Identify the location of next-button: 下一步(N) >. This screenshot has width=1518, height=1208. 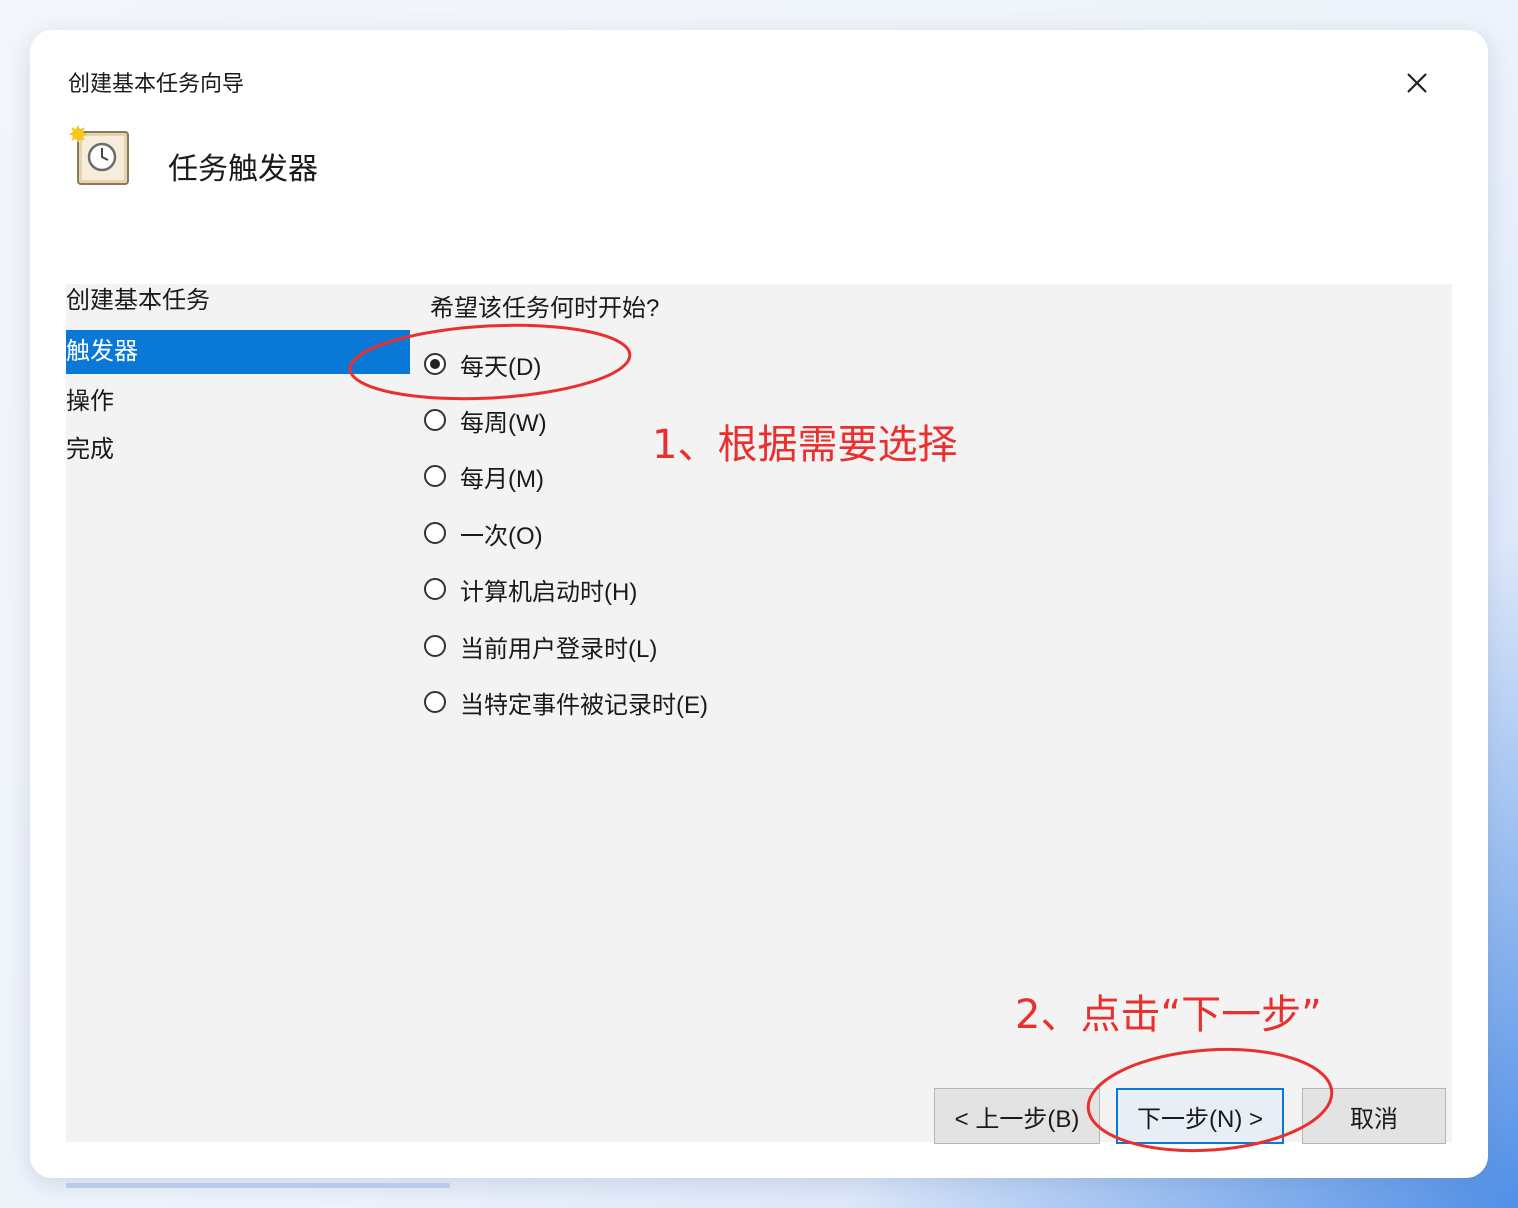
(1200, 1116).